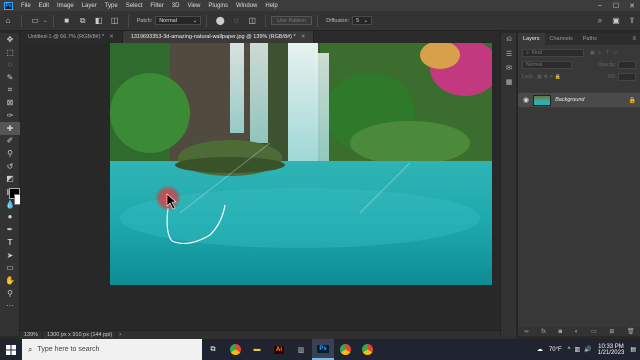  Describe the element at coordinates (176, 6) in the screenshot. I see `menu-3d: 3D` at that location.